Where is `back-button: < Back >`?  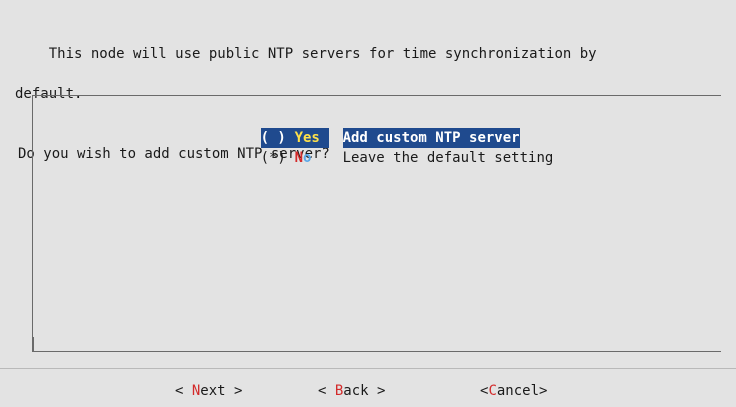
back-button: < Back > is located at coordinates (351, 391).